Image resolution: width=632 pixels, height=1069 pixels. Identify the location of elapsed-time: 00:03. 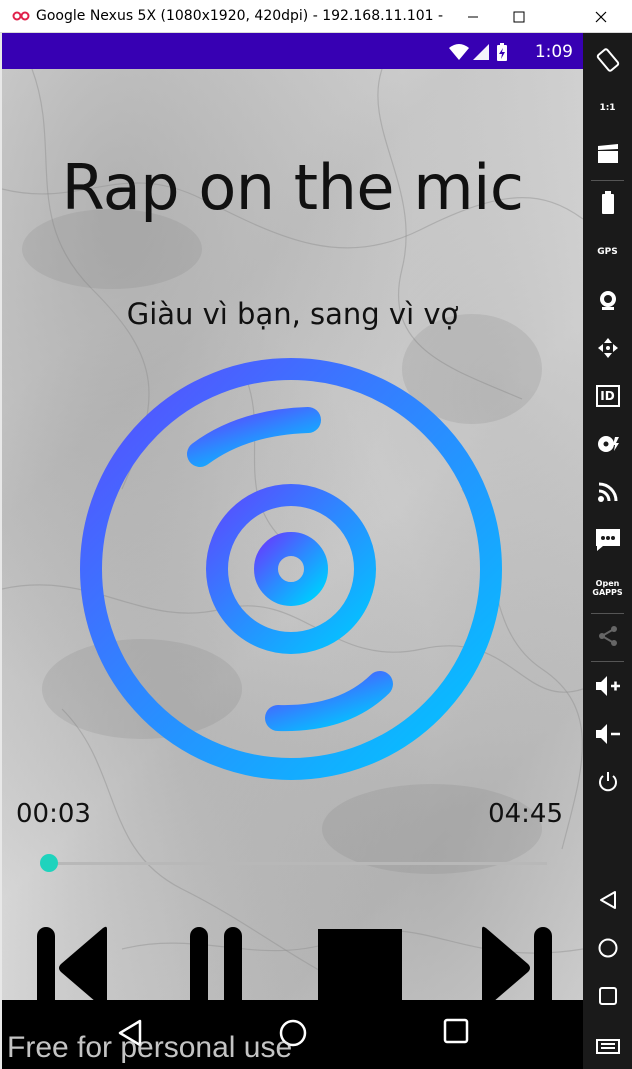
(53, 814).